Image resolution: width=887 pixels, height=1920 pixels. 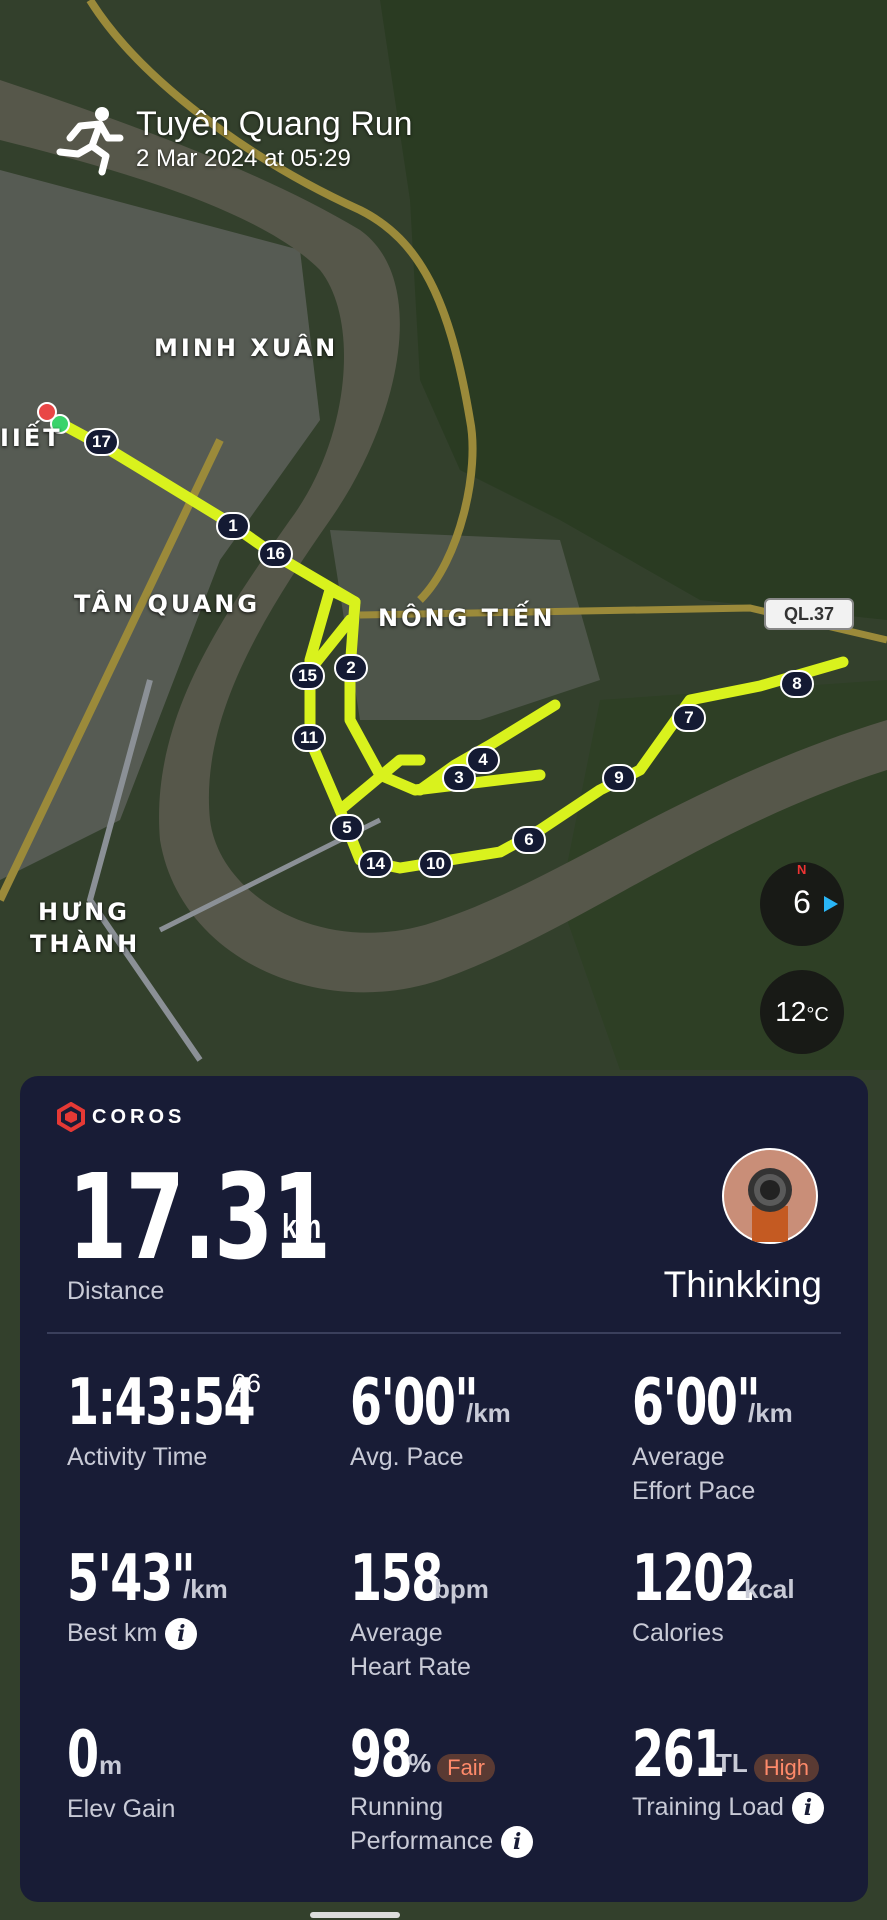 I want to click on running-perf-badge: Fair, so click(x=466, y=1767).